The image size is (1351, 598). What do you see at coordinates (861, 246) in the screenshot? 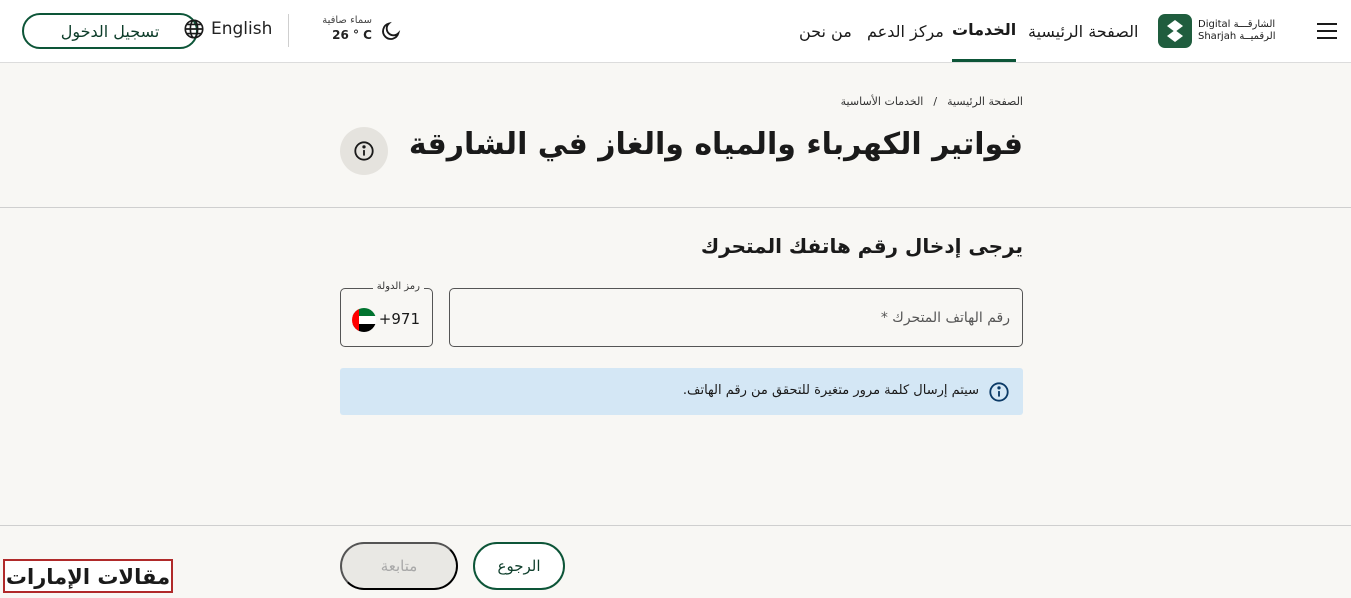
I see `form-heading: يرجى إدخال رقم هاتفك المتحرك` at bounding box center [861, 246].